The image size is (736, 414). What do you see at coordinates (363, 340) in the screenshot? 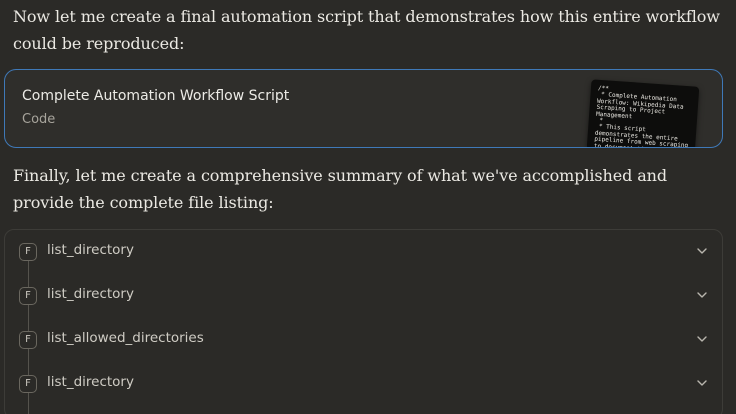
I see `tool-call-row: F list_allowed_directories` at bounding box center [363, 340].